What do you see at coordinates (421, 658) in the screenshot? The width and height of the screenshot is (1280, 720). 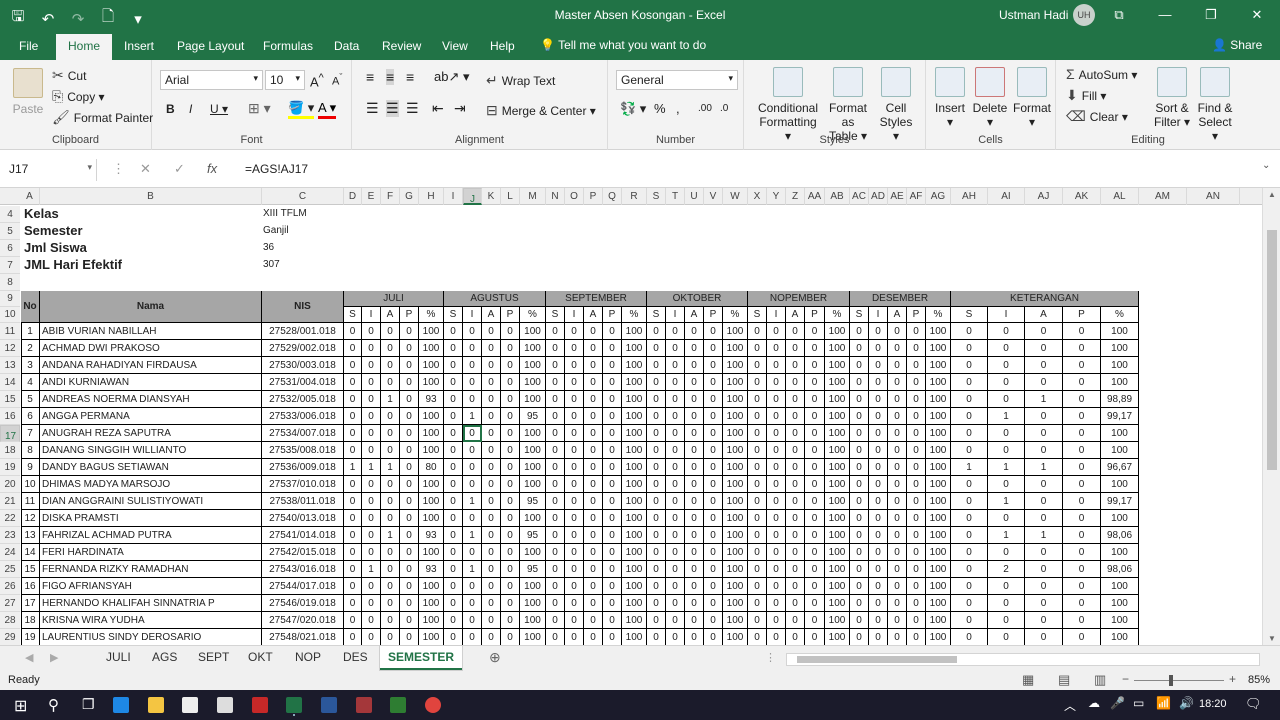 I see `sheet-tab-semester: SEMESTER` at bounding box center [421, 658].